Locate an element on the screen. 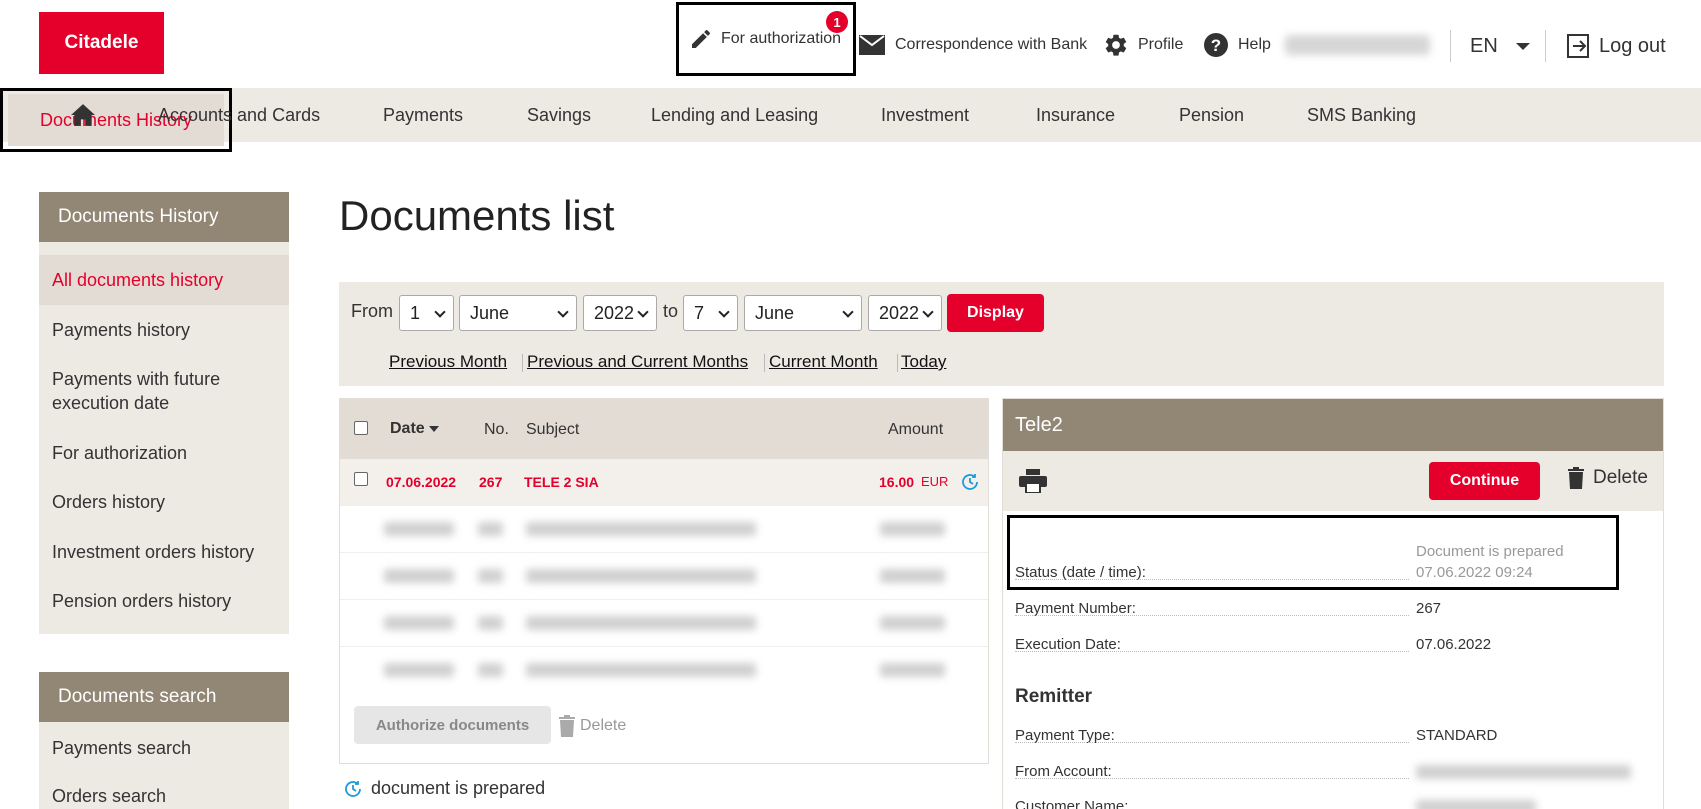 The width and height of the screenshot is (1701, 809). row-date: 07.06.2022 is located at coordinates (421, 482).